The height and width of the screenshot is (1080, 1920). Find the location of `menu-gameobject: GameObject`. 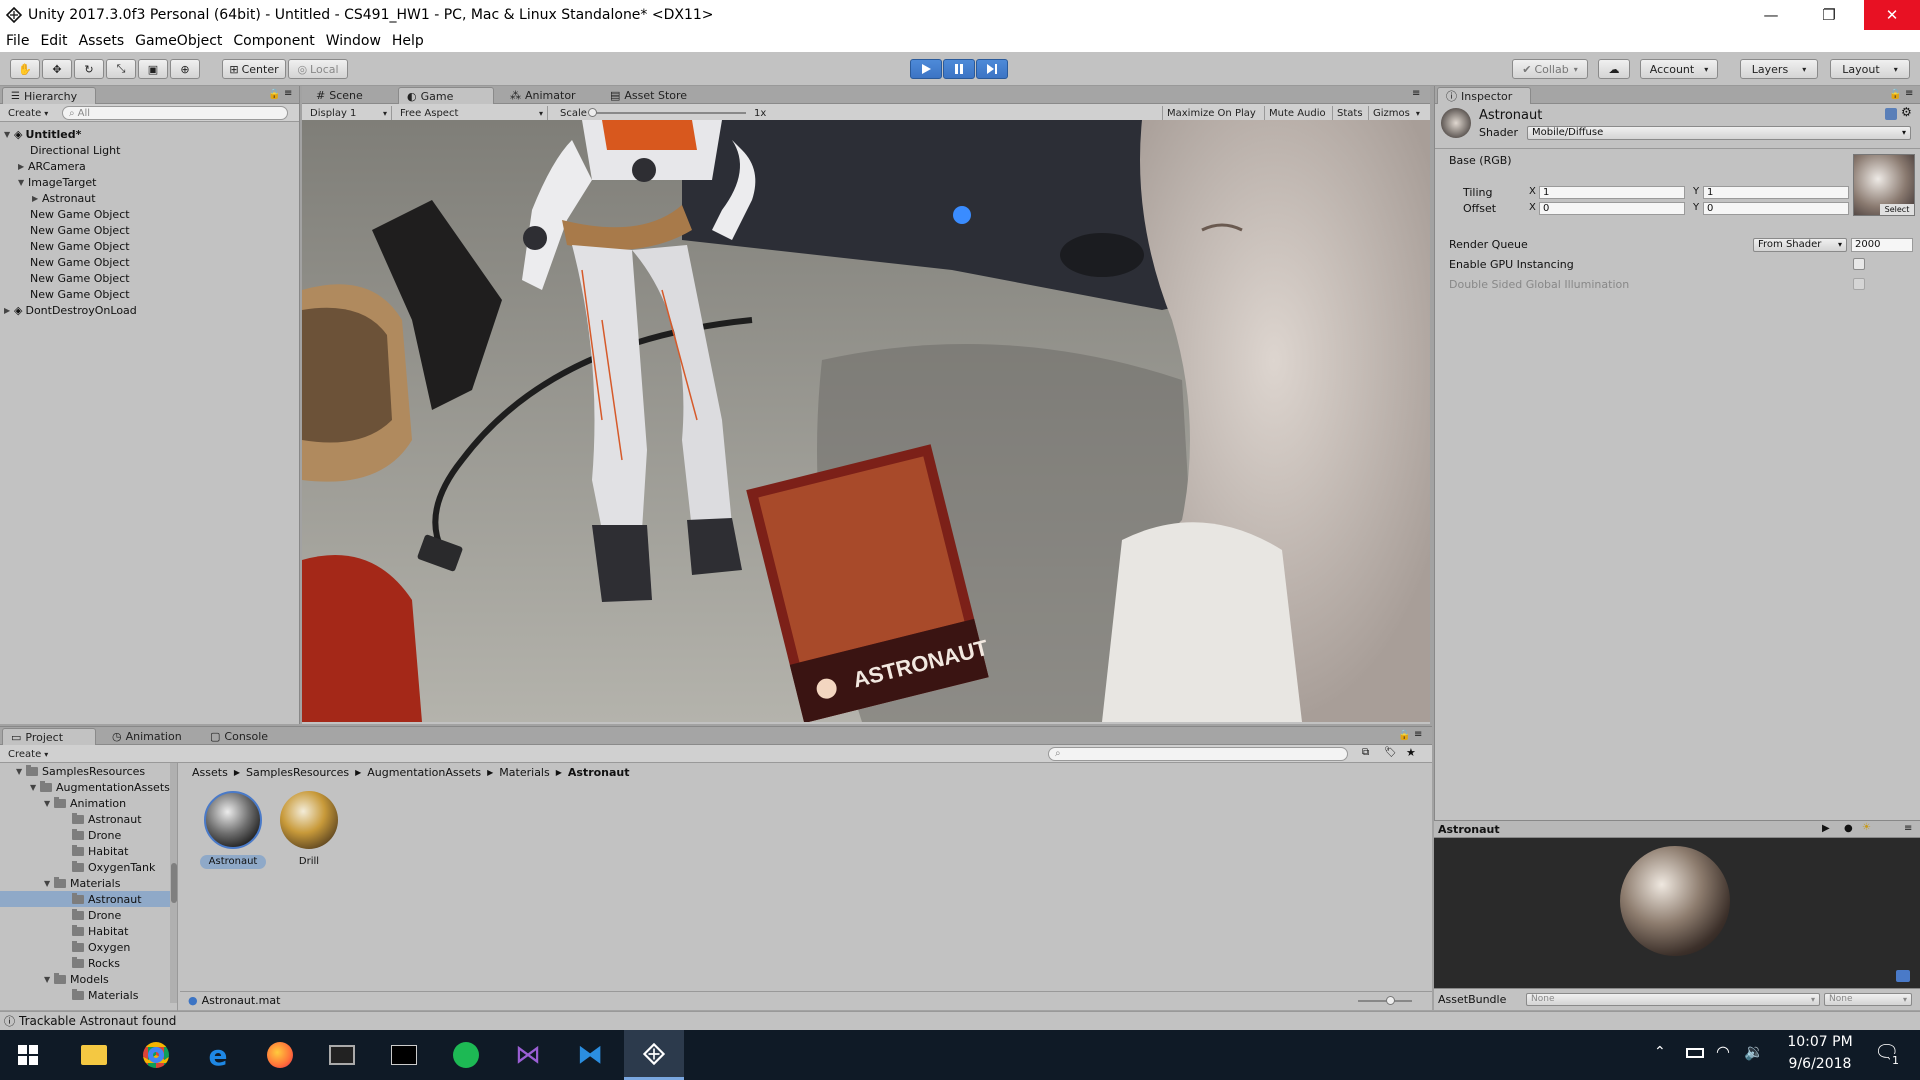

menu-gameobject: GameObject is located at coordinates (178, 41).